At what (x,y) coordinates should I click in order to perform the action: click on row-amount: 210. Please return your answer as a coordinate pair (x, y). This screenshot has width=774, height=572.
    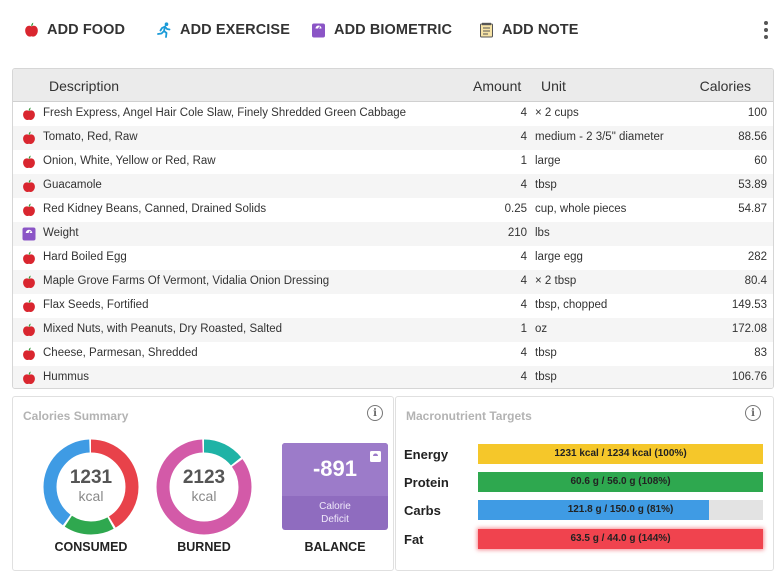
    Looking at the image, I should click on (517, 233).